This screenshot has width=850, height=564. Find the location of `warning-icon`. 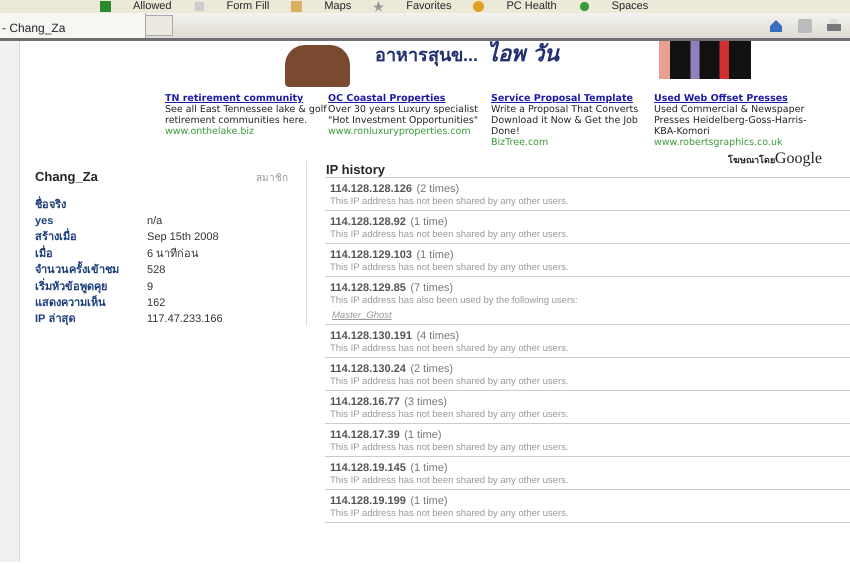

warning-icon is located at coordinates (478, 6).